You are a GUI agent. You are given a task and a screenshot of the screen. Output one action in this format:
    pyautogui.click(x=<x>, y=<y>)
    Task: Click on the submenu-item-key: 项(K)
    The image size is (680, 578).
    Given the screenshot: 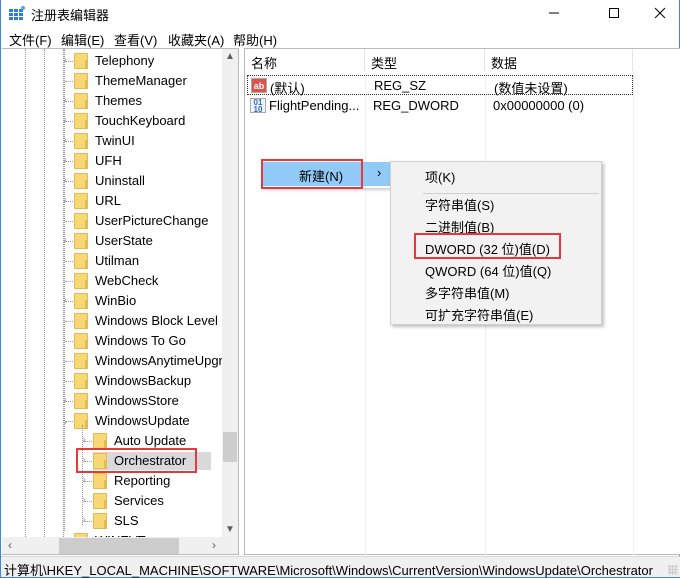 What is the action you would take?
    pyautogui.click(x=496, y=175)
    